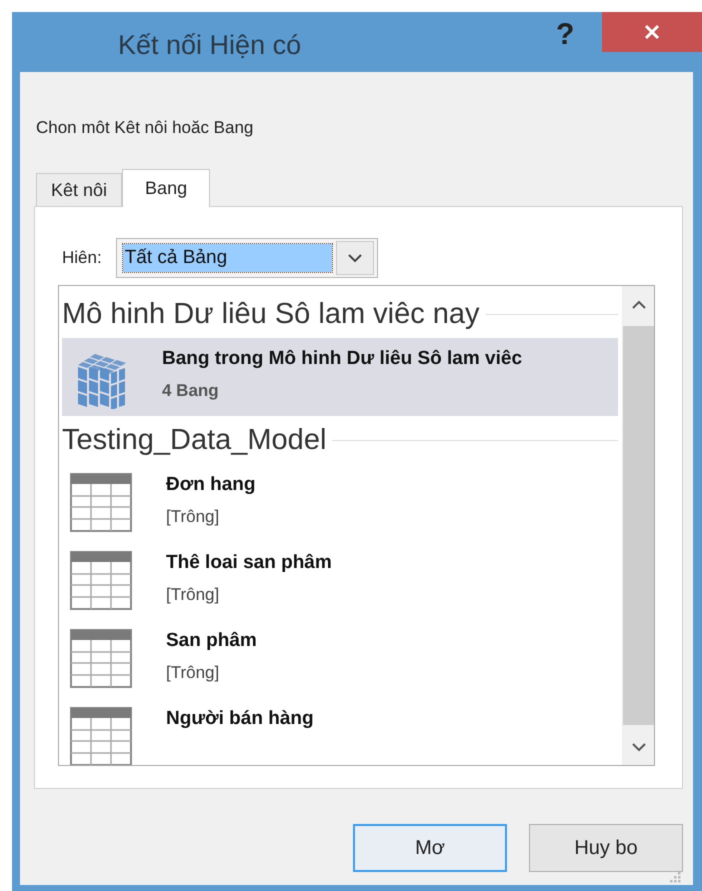 This screenshot has height=891, width=702. I want to click on close-button, so click(652, 32).